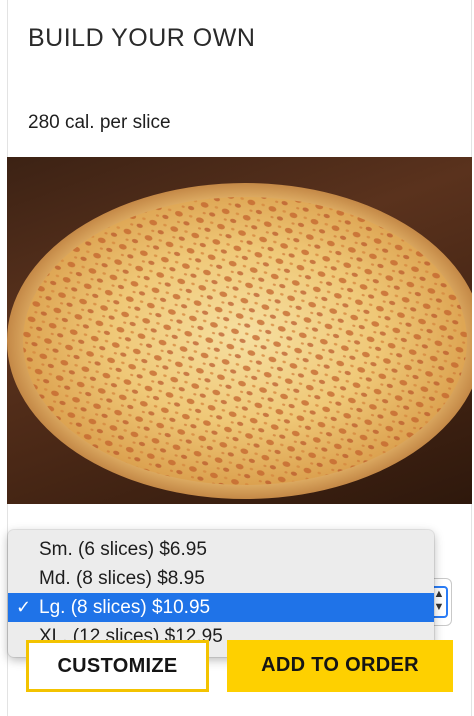  Describe the element at coordinates (221, 578) in the screenshot. I see `size-option-medium: Md. (8 slices) $8.95` at that location.